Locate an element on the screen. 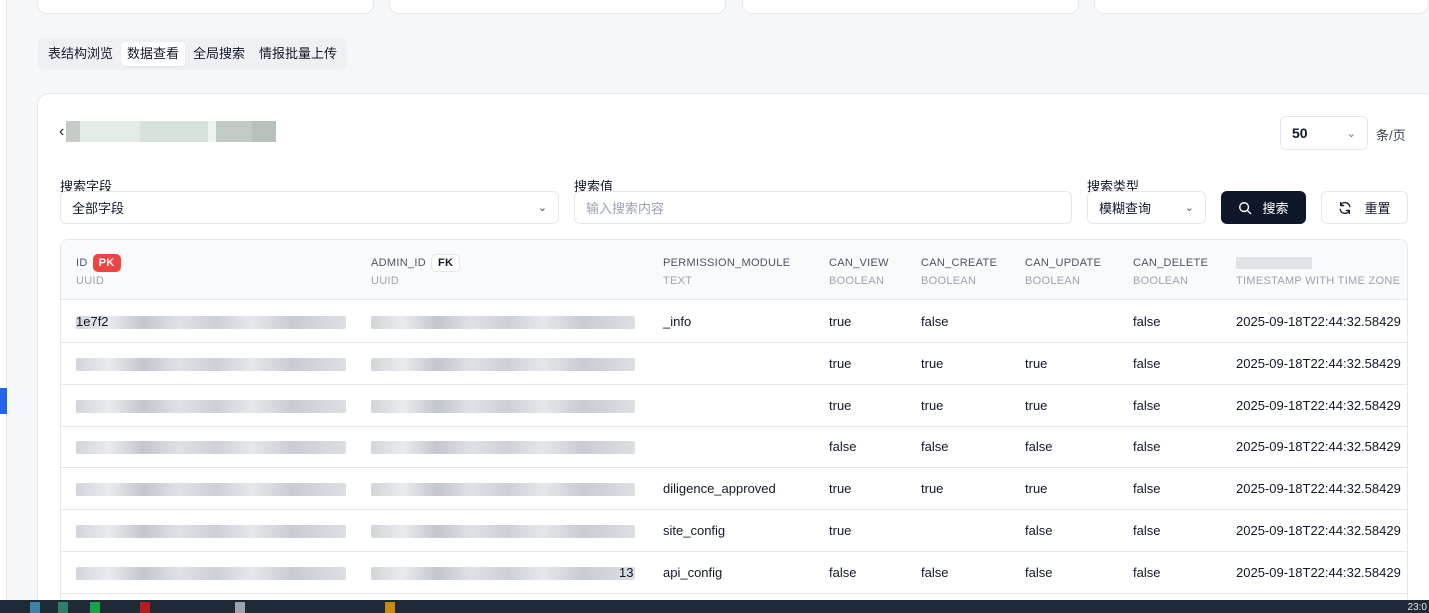 The height and width of the screenshot is (613, 1429). pk-badge: PK is located at coordinates (106, 263).